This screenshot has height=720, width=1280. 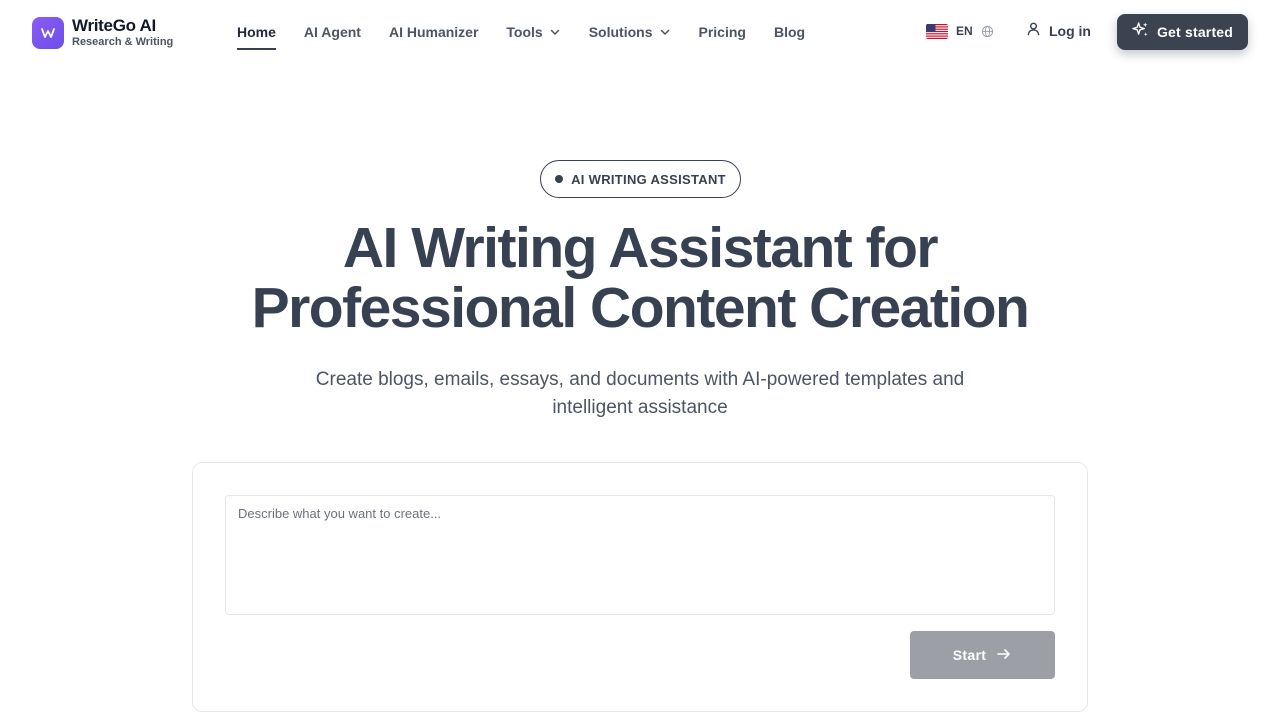 I want to click on brand-name: WriteGo AI, so click(x=114, y=25).